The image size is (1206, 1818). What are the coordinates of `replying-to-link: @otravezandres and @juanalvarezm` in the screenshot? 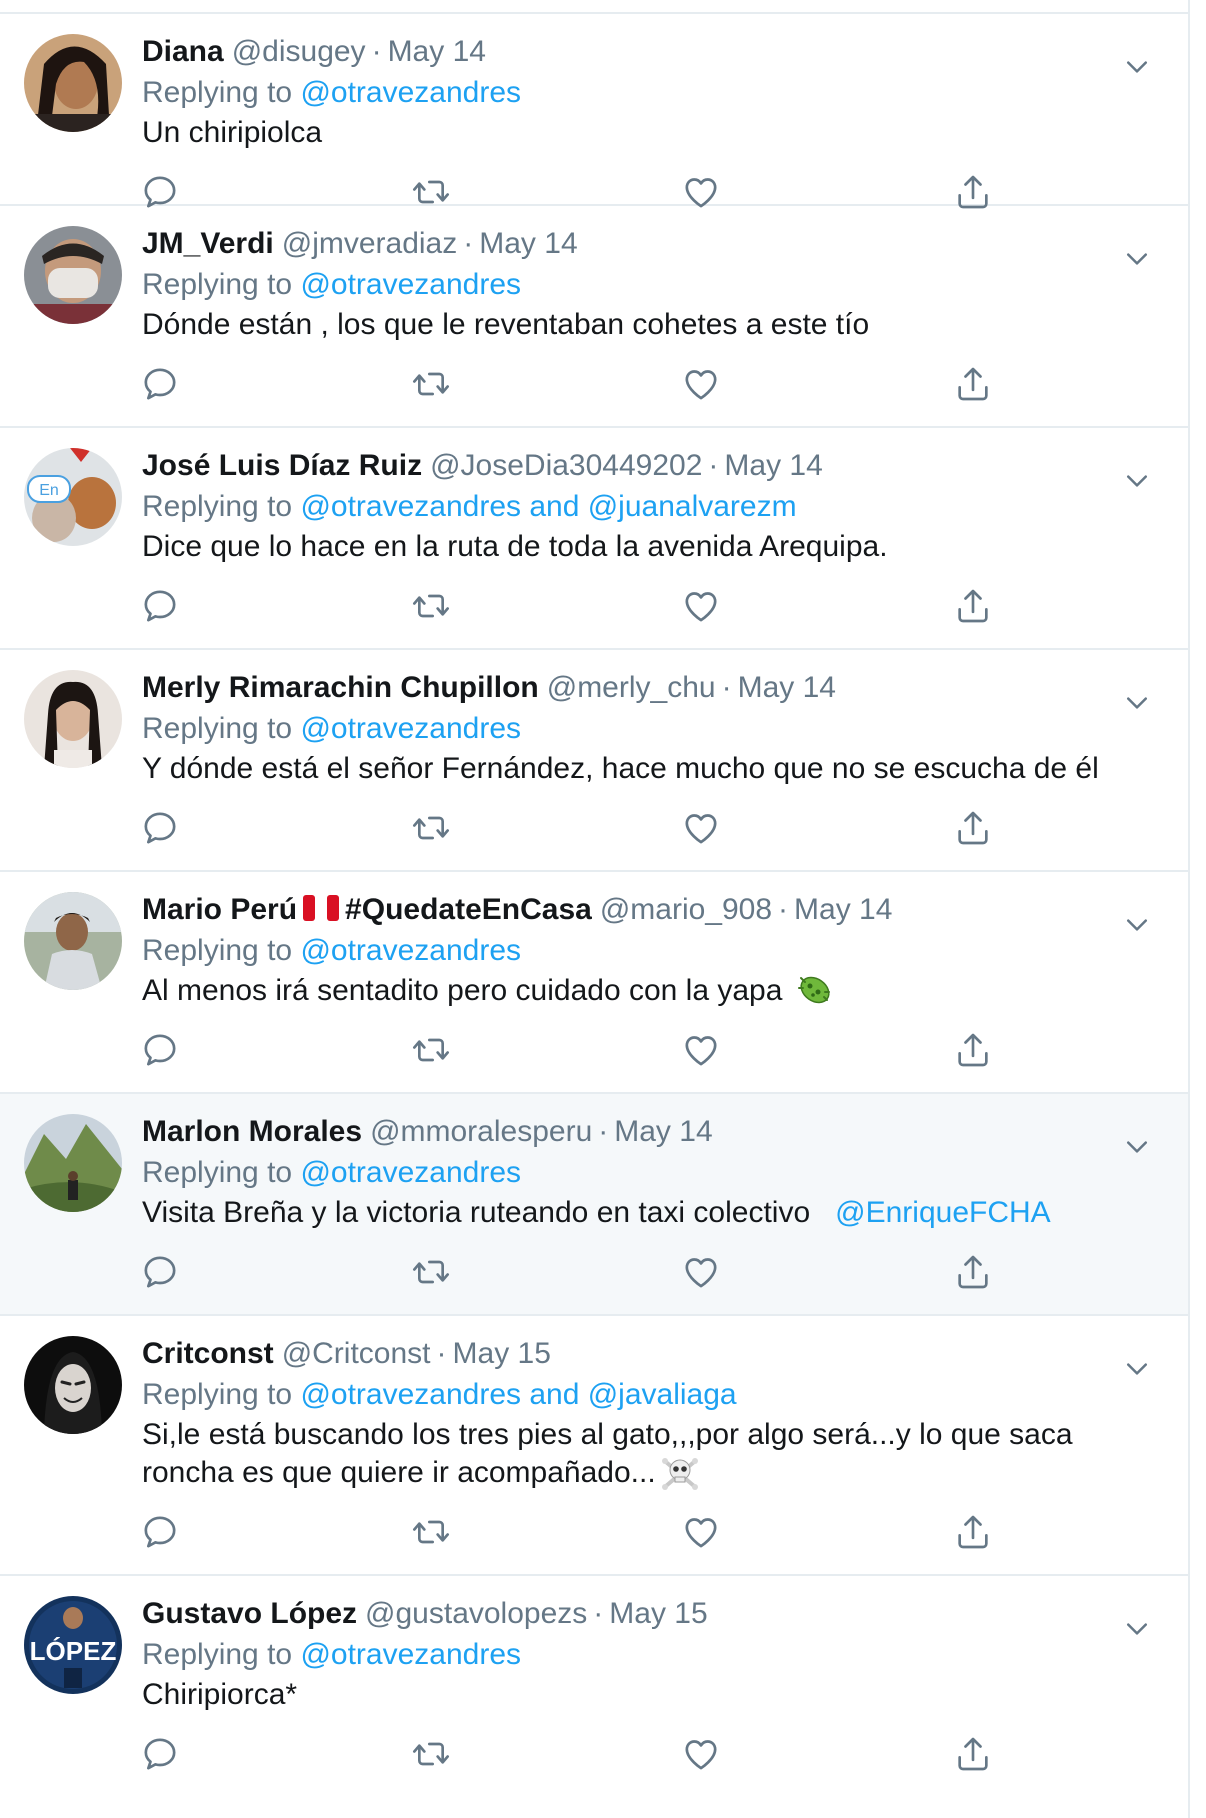 It's located at (548, 506).